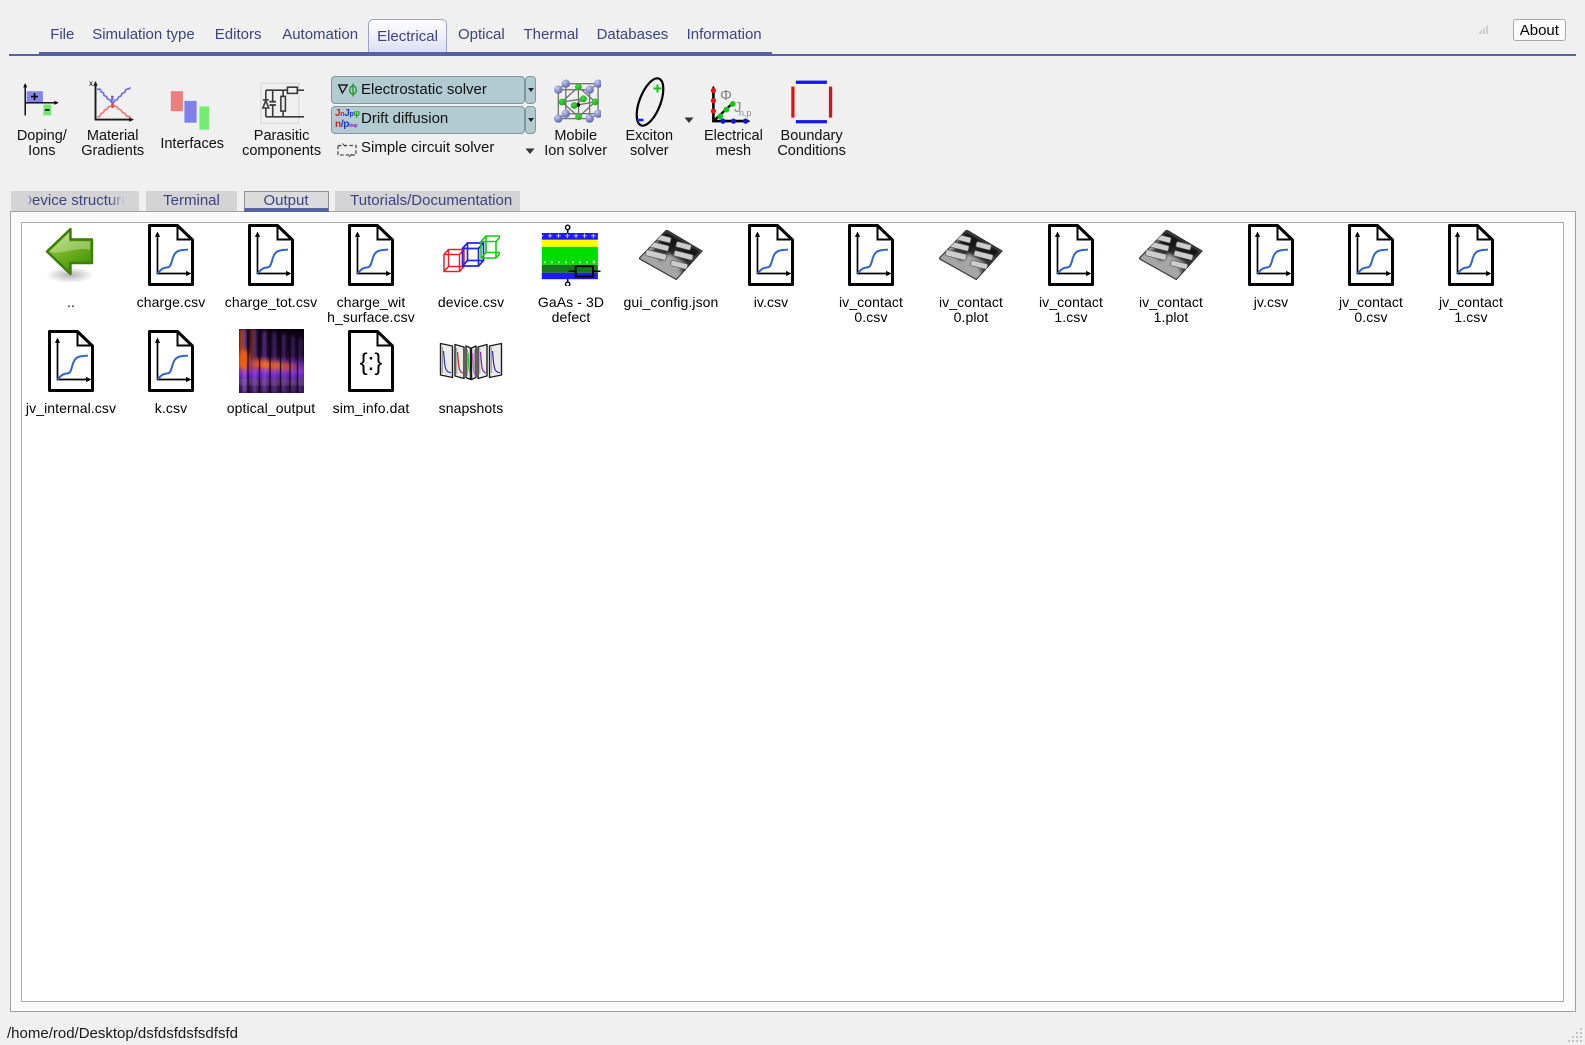  Describe the element at coordinates (91, 83) in the screenshot. I see `svg-text: x` at that location.